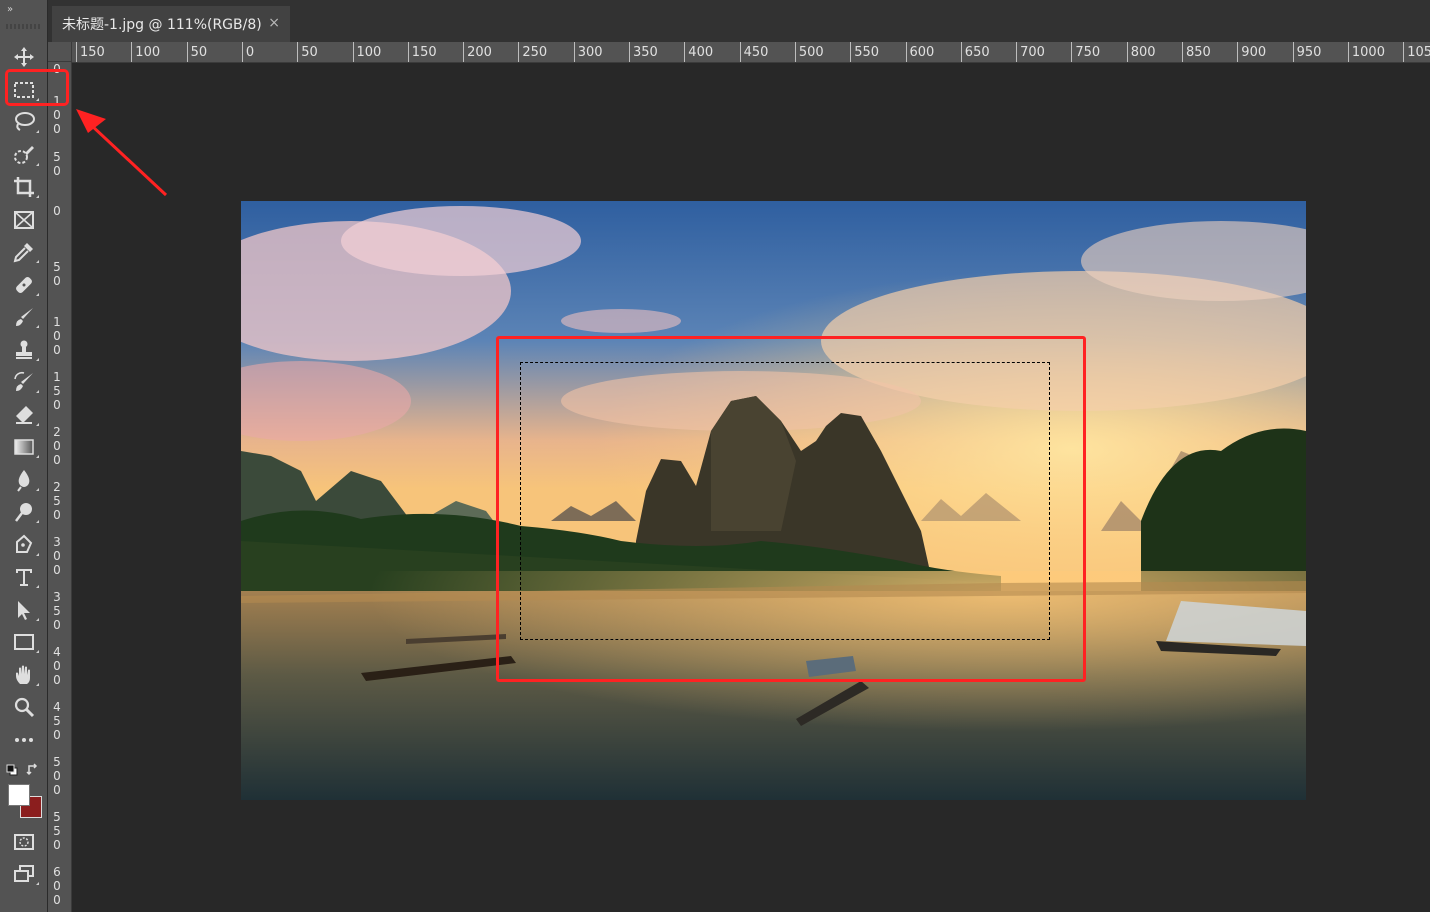 The width and height of the screenshot is (1430, 912). What do you see at coordinates (24, 842) in the screenshot?
I see `quick-mask-mode-icon` at bounding box center [24, 842].